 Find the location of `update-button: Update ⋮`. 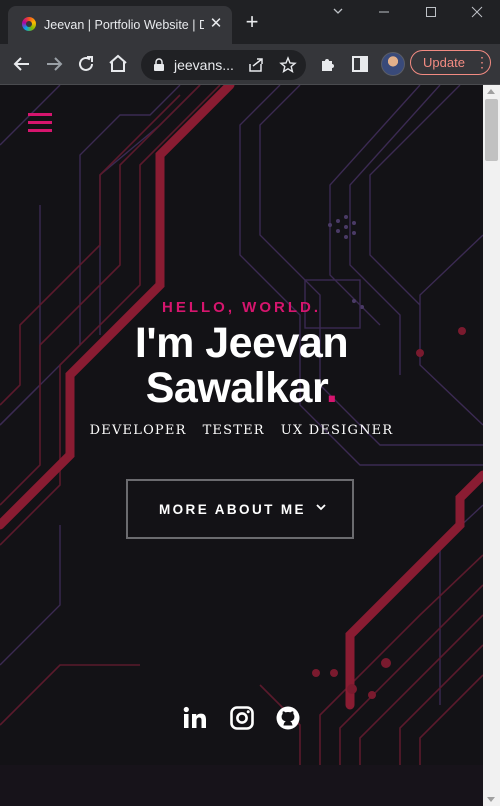

update-button: Update ⋮ is located at coordinates (450, 62).